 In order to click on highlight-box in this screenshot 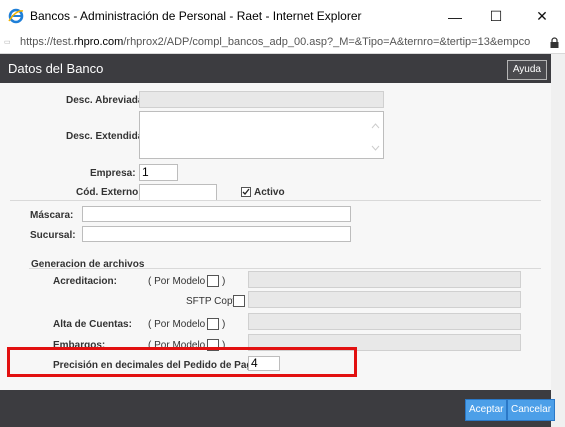, I will do `click(182, 362)`.